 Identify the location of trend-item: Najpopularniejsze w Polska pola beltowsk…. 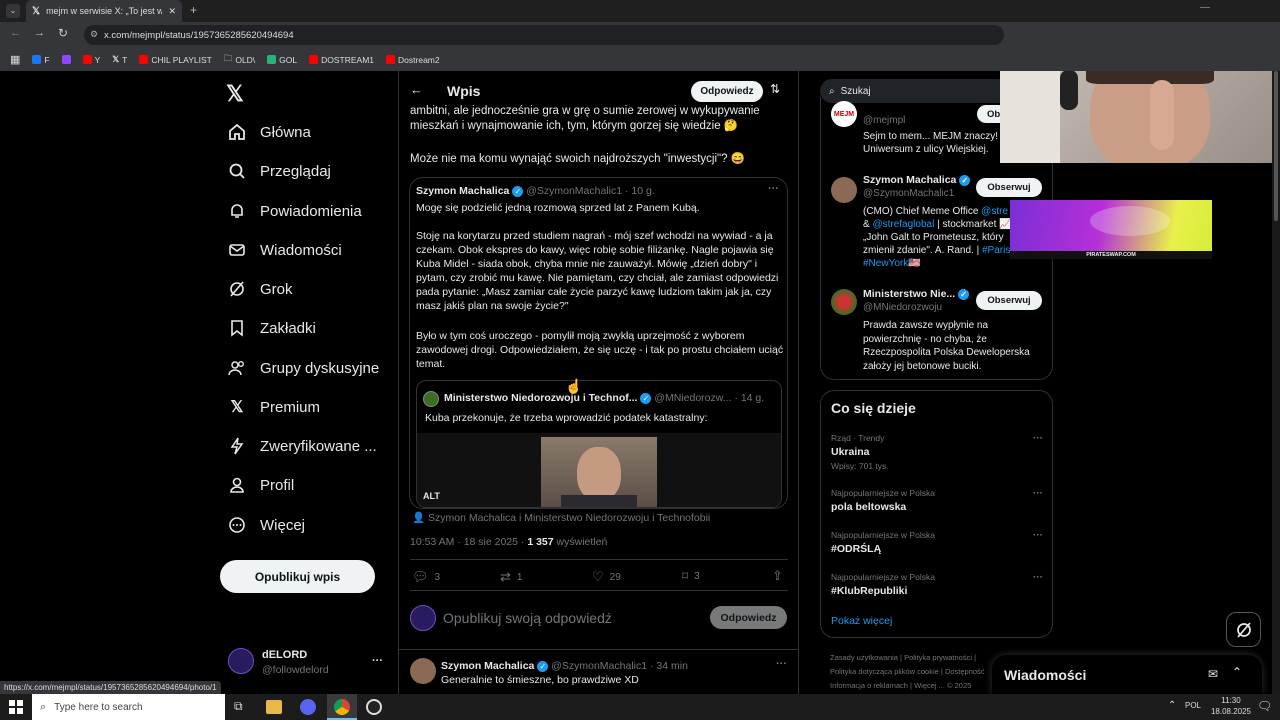
(937, 500).